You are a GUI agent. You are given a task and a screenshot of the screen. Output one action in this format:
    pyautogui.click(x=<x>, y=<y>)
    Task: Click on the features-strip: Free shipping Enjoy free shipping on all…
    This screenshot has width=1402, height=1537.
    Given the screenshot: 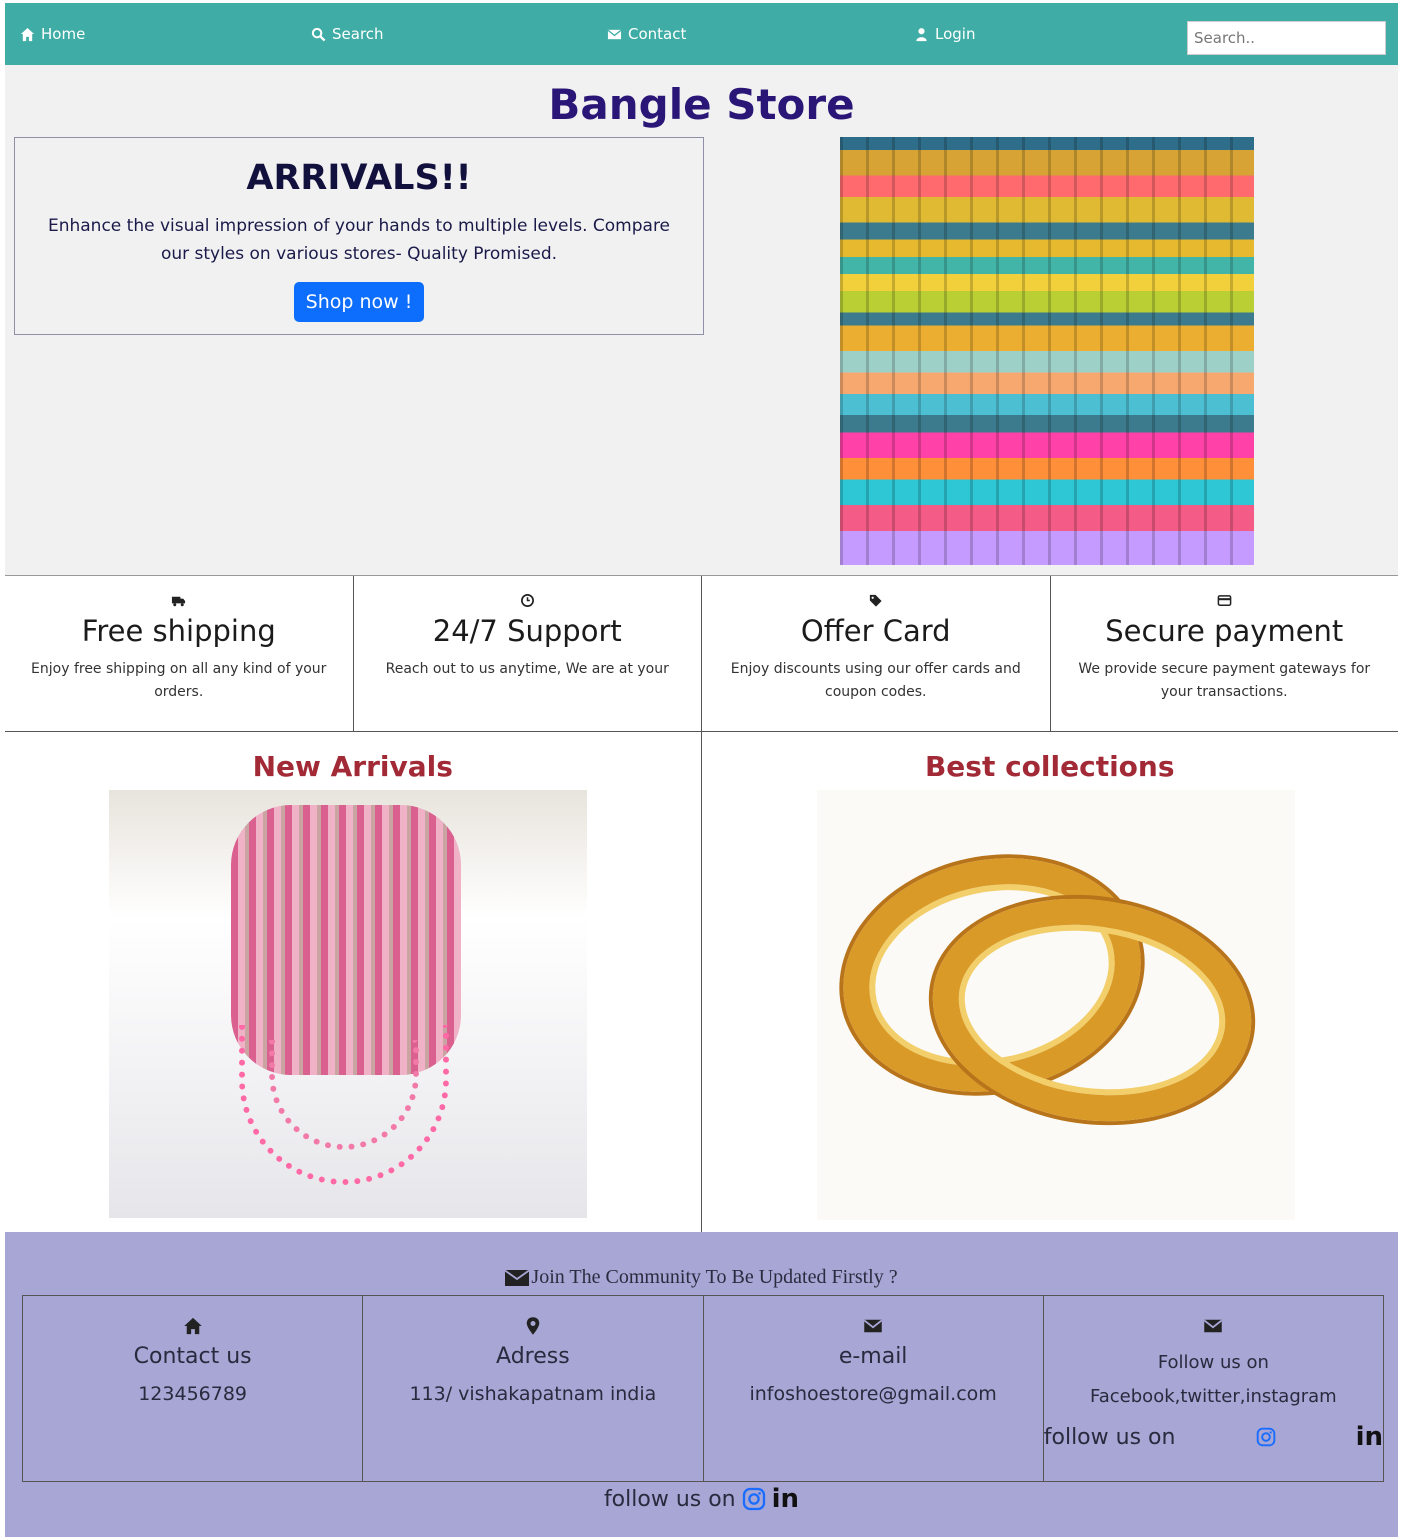 What is the action you would take?
    pyautogui.click(x=701, y=653)
    